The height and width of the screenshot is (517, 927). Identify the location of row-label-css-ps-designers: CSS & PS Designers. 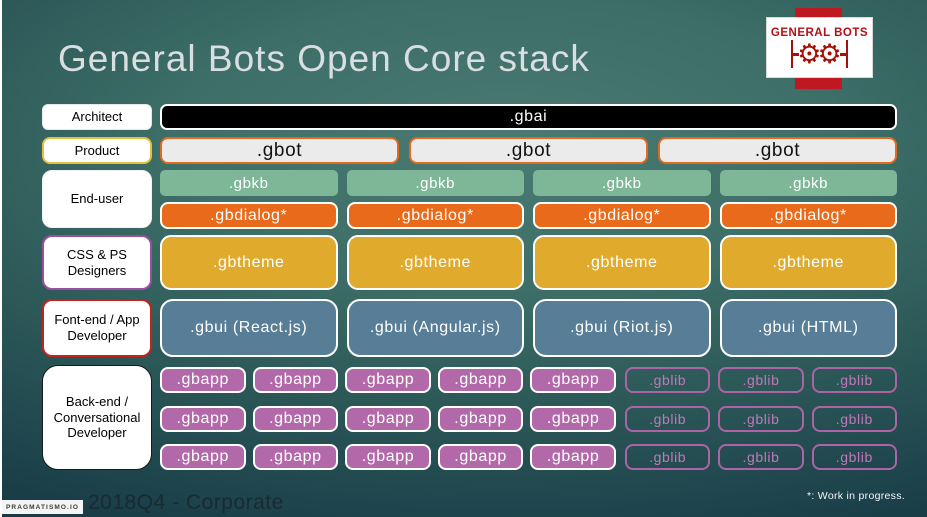
(97, 262).